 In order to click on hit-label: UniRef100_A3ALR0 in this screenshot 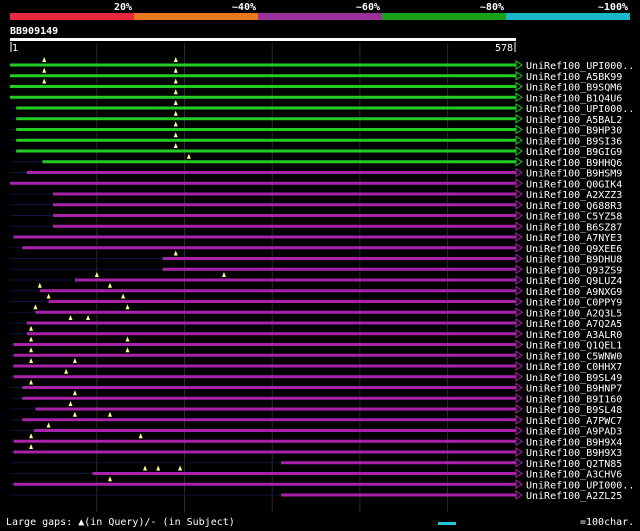, I will do `click(574, 335)`.